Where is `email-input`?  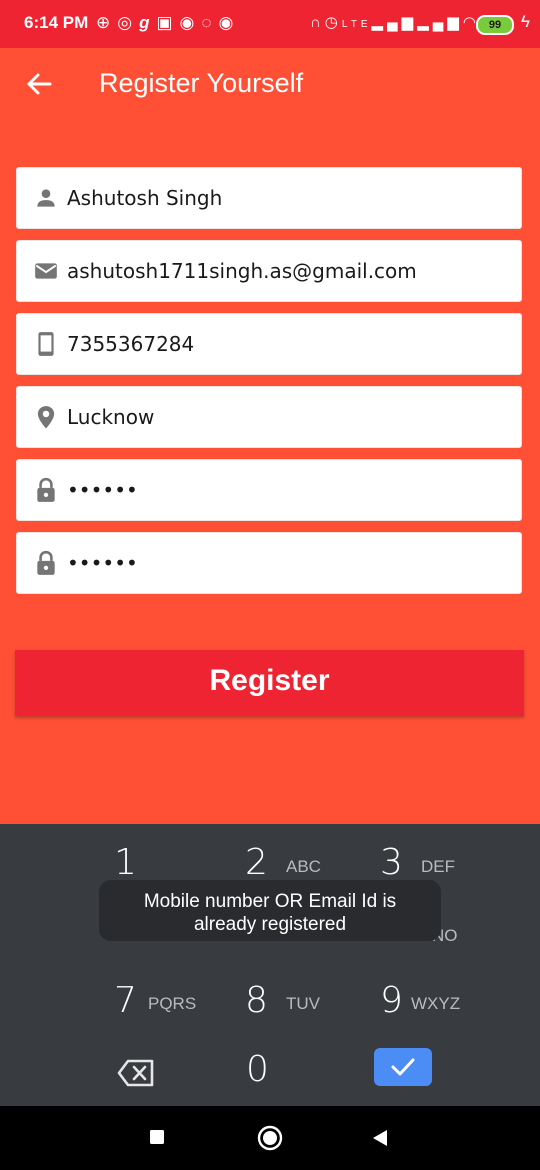
email-input is located at coordinates (287, 271).